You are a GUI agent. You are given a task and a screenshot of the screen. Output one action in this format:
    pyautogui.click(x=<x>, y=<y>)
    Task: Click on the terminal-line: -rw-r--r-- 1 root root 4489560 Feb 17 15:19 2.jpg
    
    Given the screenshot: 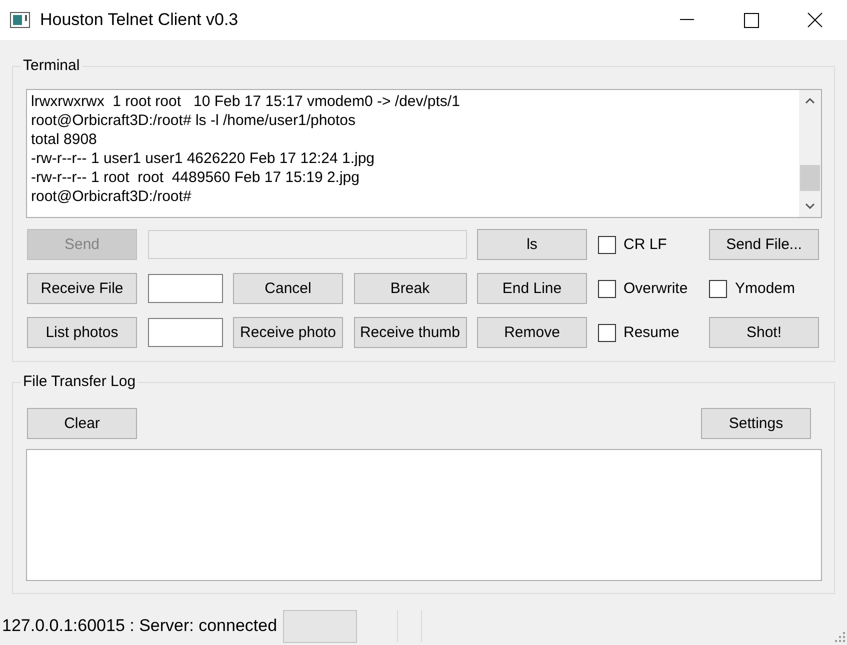 What is the action you would take?
    pyautogui.click(x=195, y=177)
    